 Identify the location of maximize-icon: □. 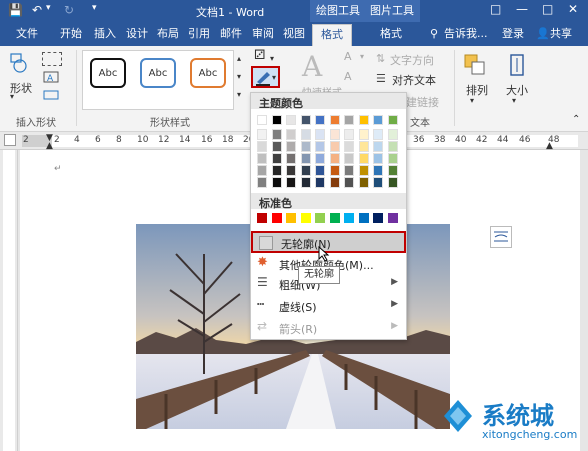
(547, 9).